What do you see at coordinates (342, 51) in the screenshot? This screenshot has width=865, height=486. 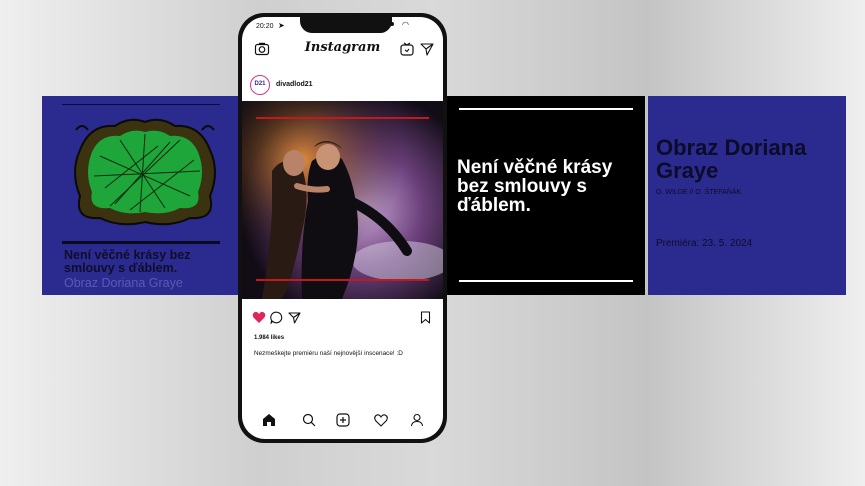 I see `instagram-header: Instagram` at bounding box center [342, 51].